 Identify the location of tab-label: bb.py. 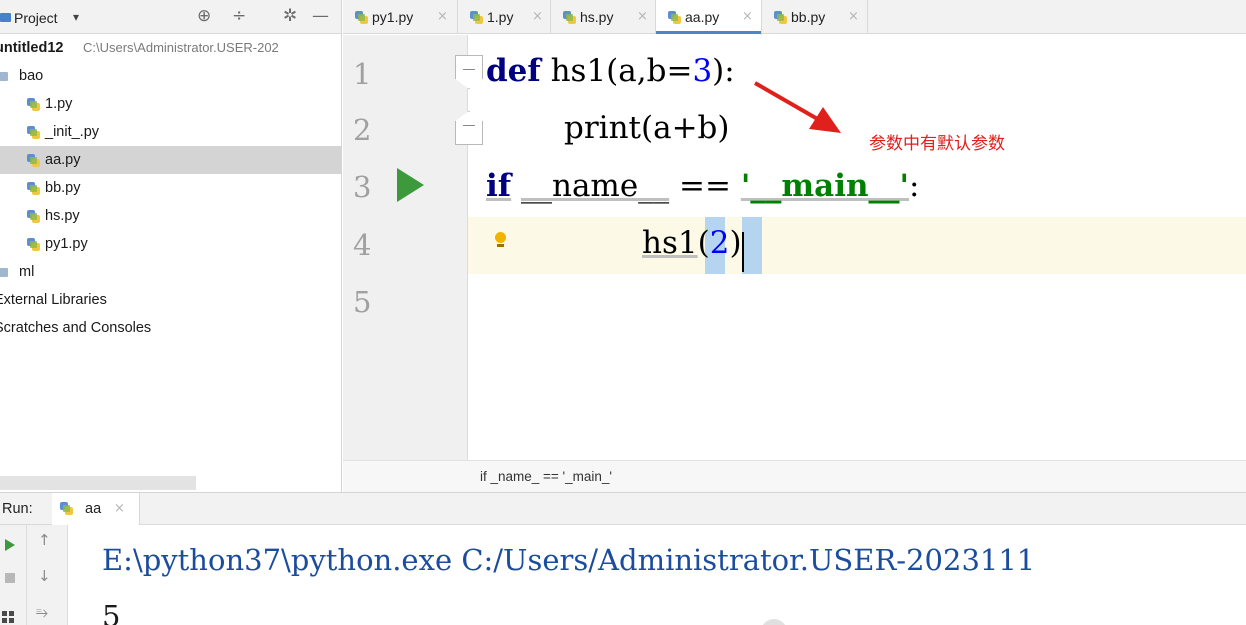
(808, 17).